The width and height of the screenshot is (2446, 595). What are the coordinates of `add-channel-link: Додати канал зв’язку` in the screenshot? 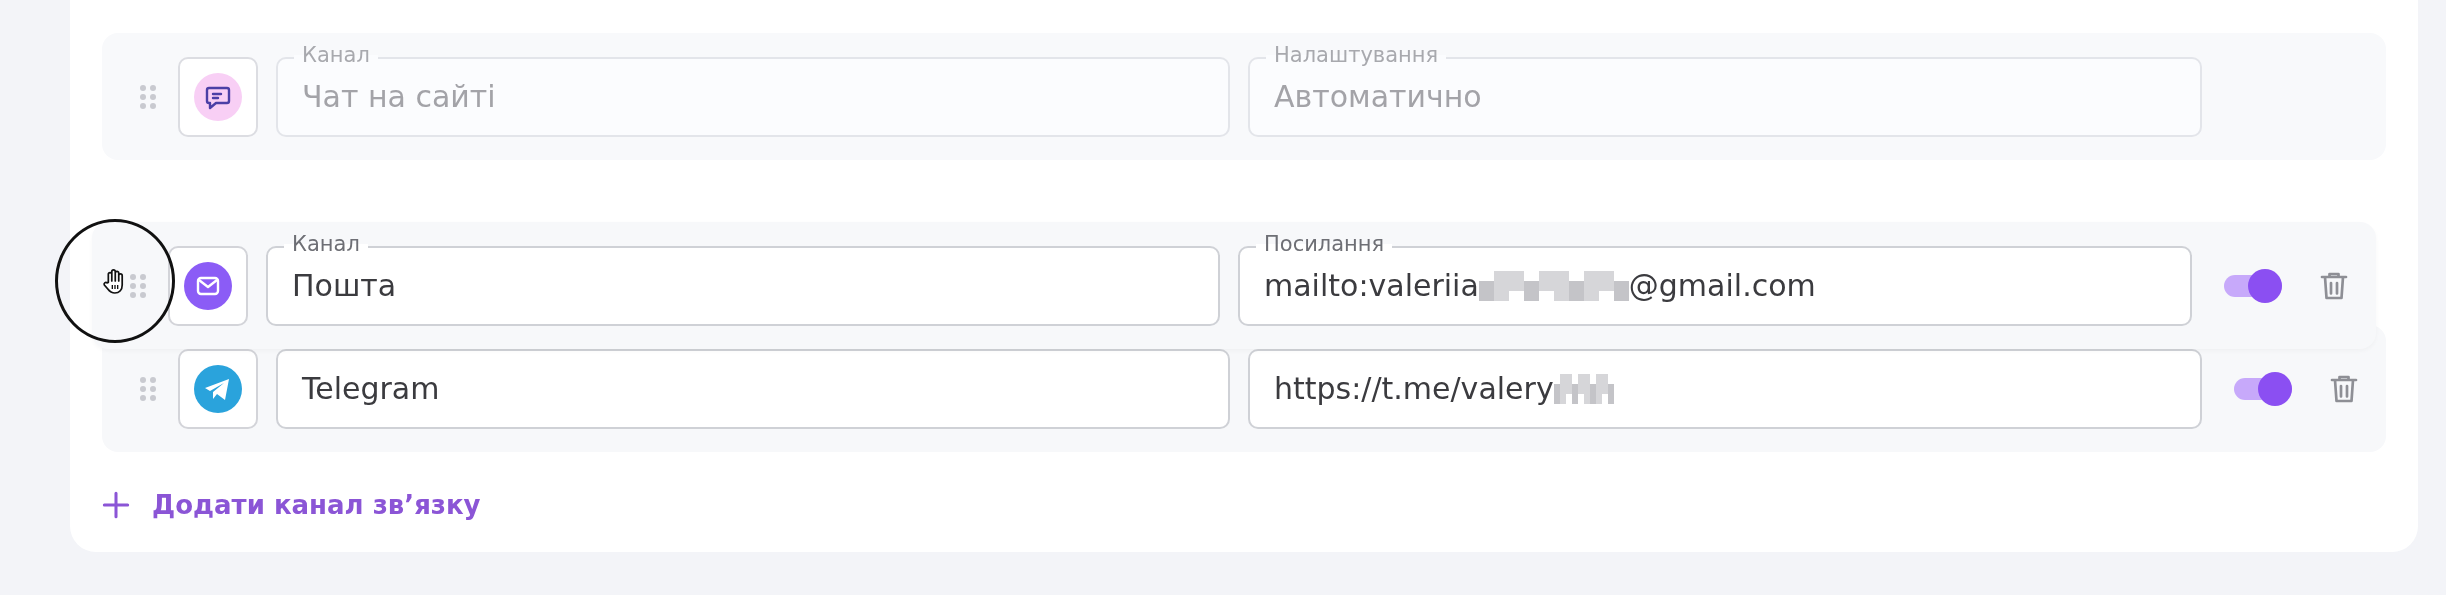 It's located at (291, 505).